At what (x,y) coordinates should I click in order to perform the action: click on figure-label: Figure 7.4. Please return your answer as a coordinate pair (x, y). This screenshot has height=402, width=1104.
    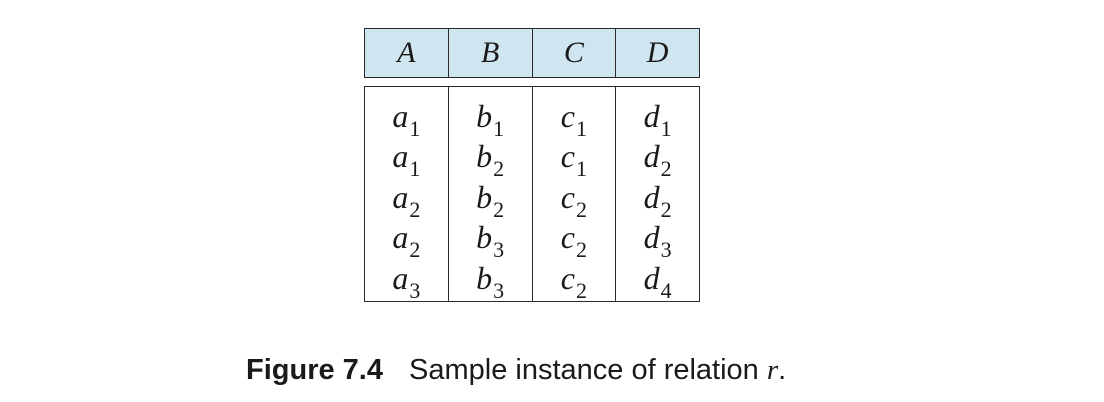
    Looking at the image, I should click on (314, 370).